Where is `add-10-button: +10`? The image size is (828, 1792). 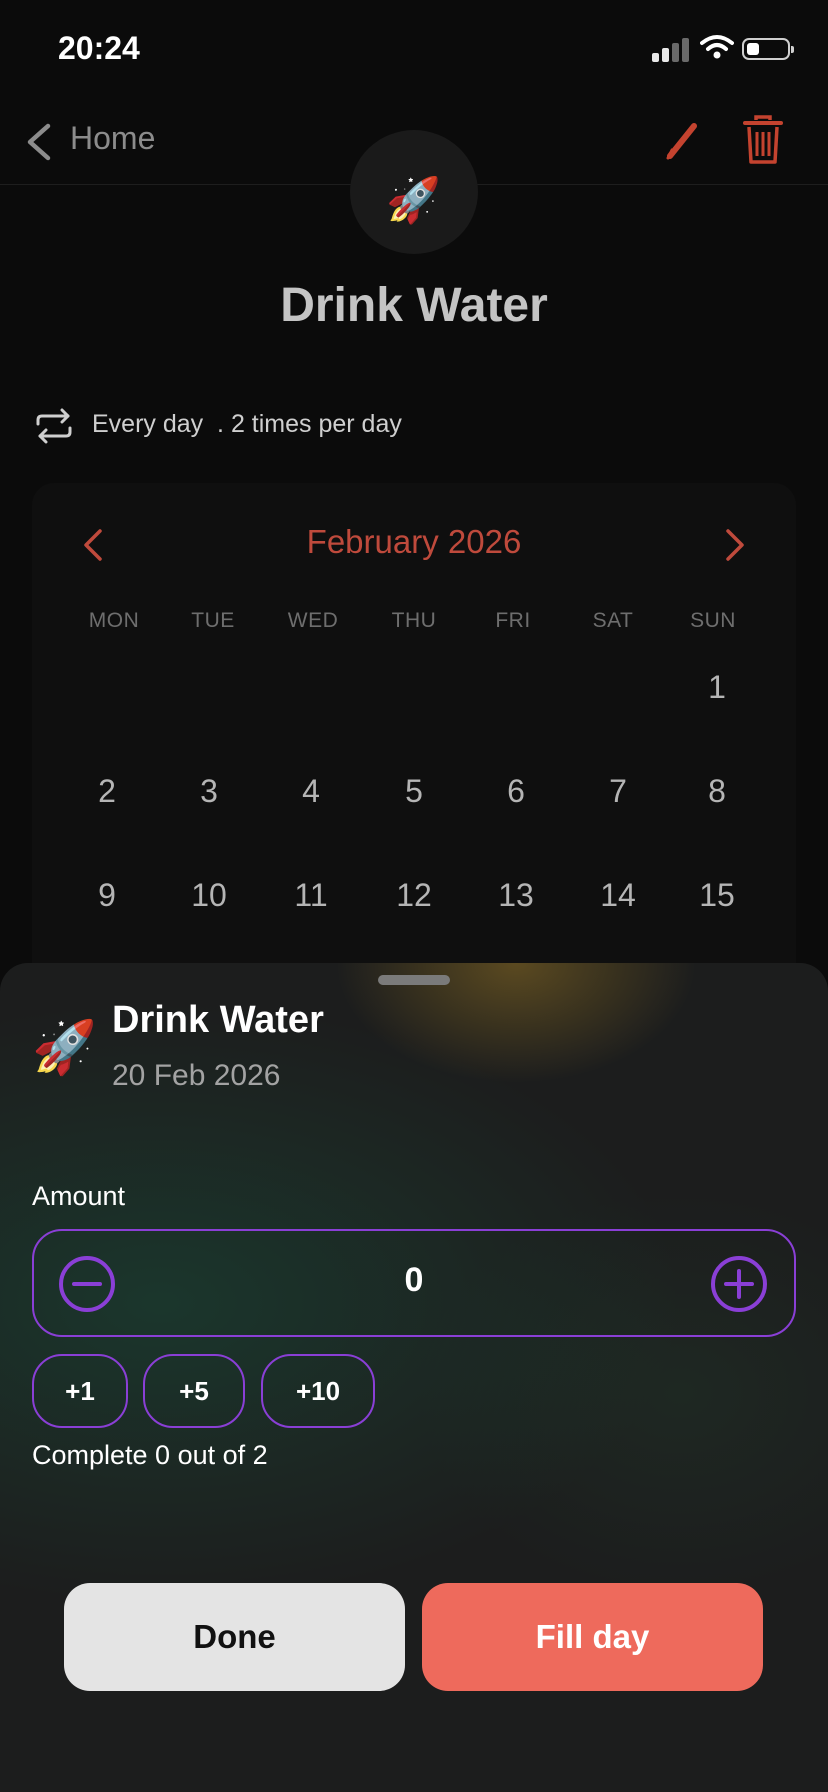 add-10-button: +10 is located at coordinates (318, 1391).